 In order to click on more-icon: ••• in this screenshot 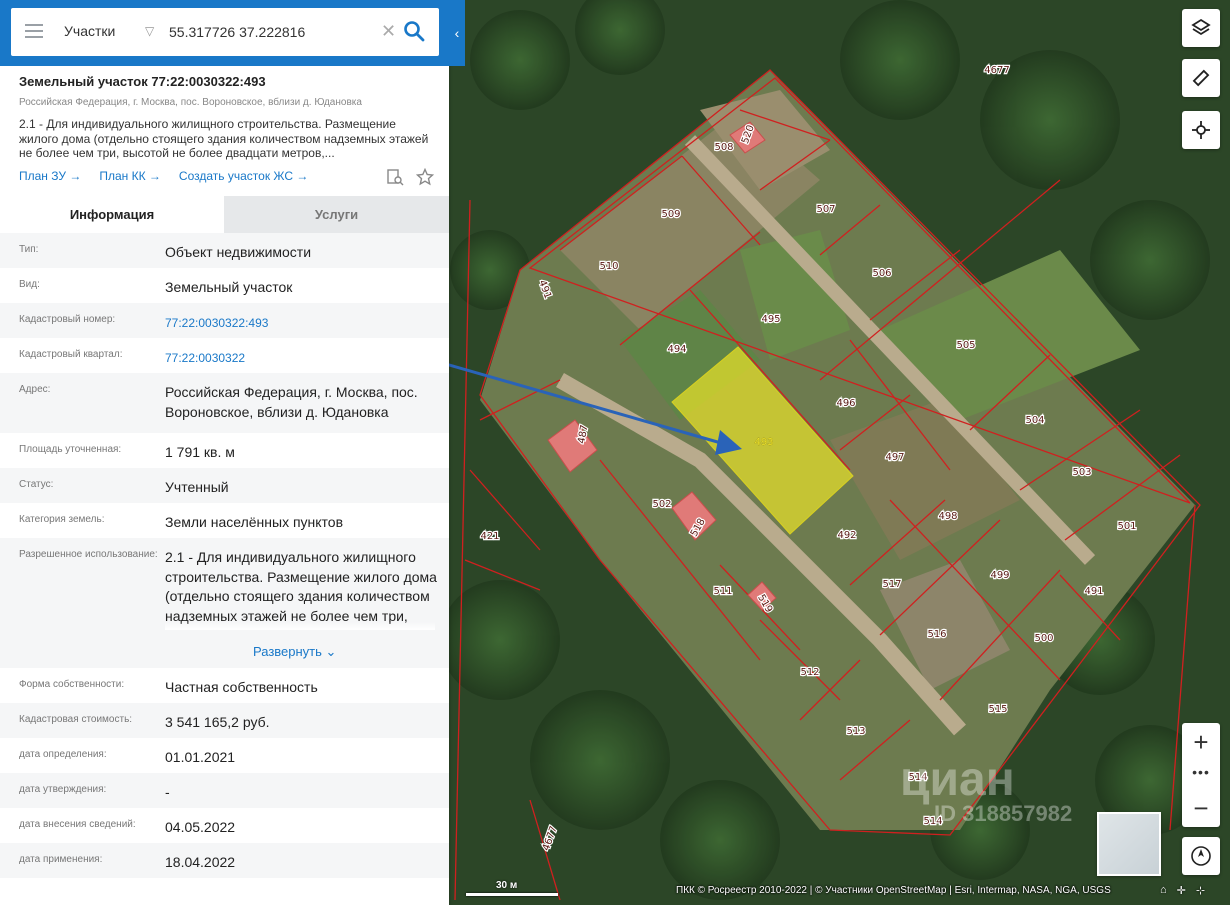, I will do `click(1201, 775)`.